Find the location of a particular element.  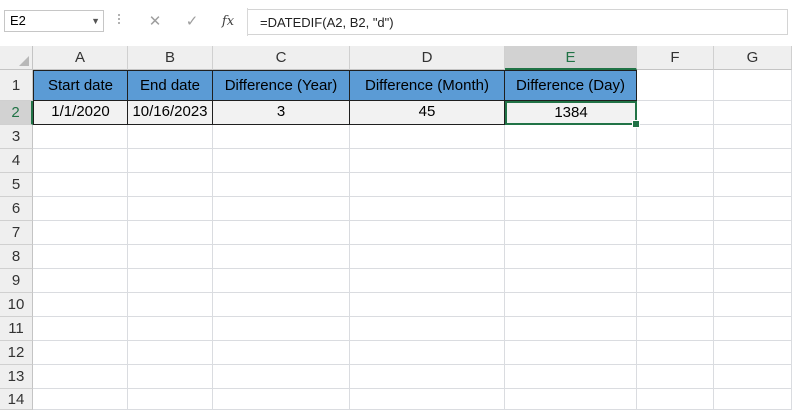

insert-function-icon: fx is located at coordinates (228, 22).